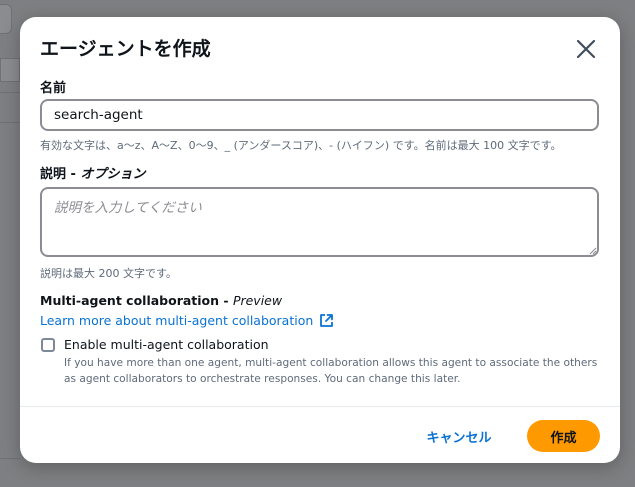  What do you see at coordinates (53, 88) in the screenshot?
I see `name-label: 名前` at bounding box center [53, 88].